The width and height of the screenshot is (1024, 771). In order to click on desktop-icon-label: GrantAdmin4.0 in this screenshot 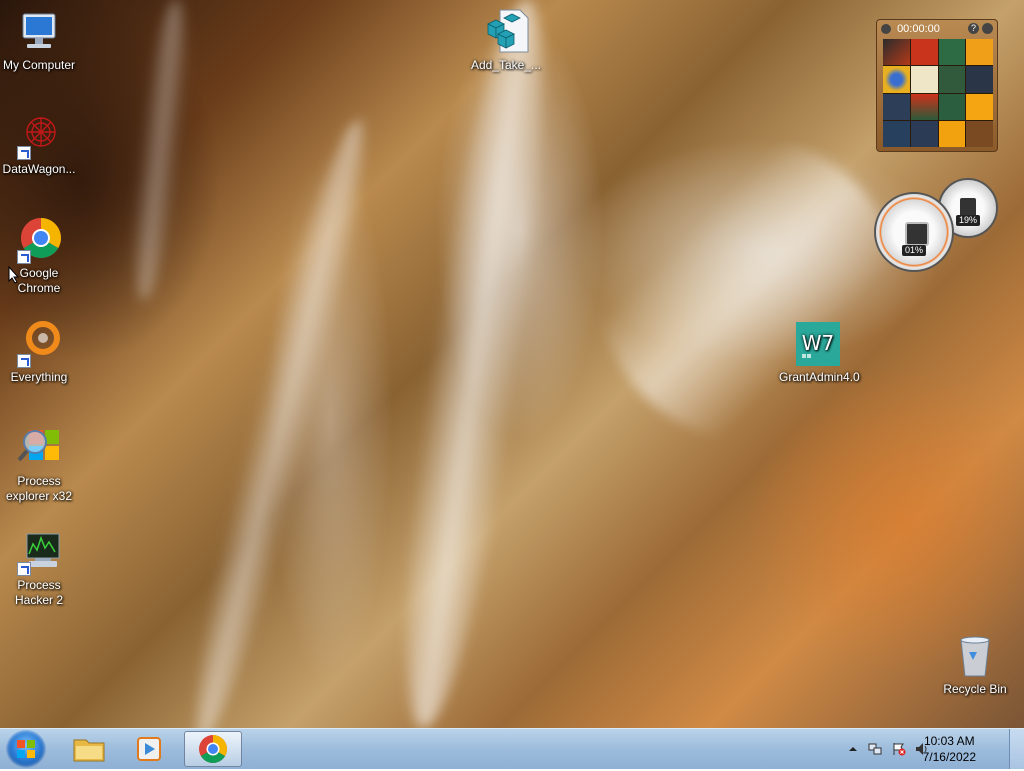, I will do `click(819, 377)`.